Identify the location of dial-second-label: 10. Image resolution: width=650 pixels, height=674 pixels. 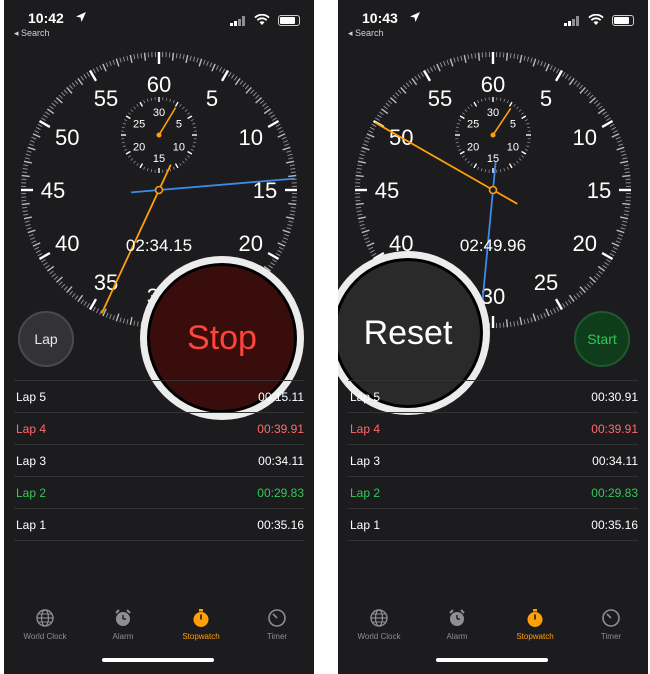
(251, 137).